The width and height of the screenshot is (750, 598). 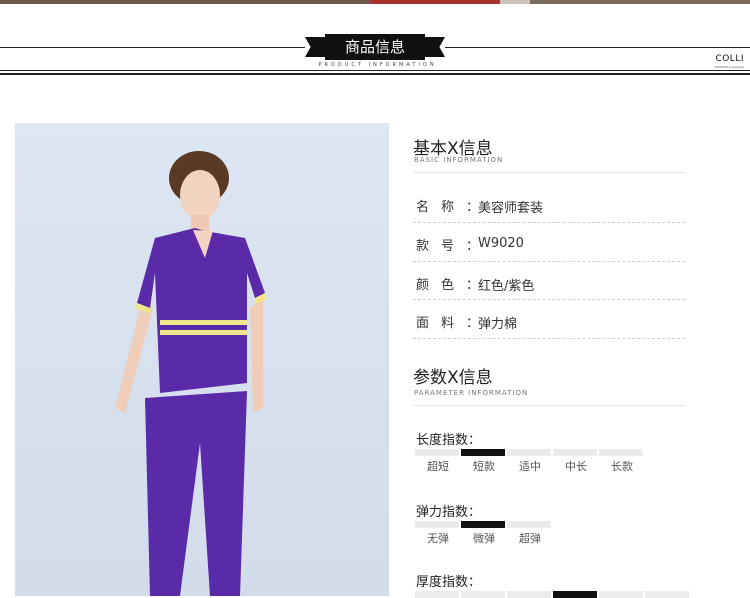 I want to click on header-line-left, so click(x=152, y=47).